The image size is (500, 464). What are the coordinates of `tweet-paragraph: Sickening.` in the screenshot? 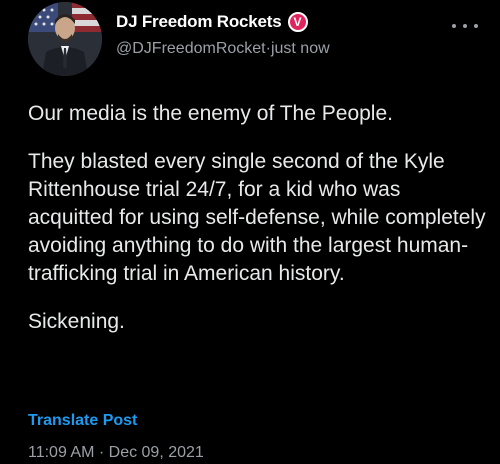 It's located at (76, 321).